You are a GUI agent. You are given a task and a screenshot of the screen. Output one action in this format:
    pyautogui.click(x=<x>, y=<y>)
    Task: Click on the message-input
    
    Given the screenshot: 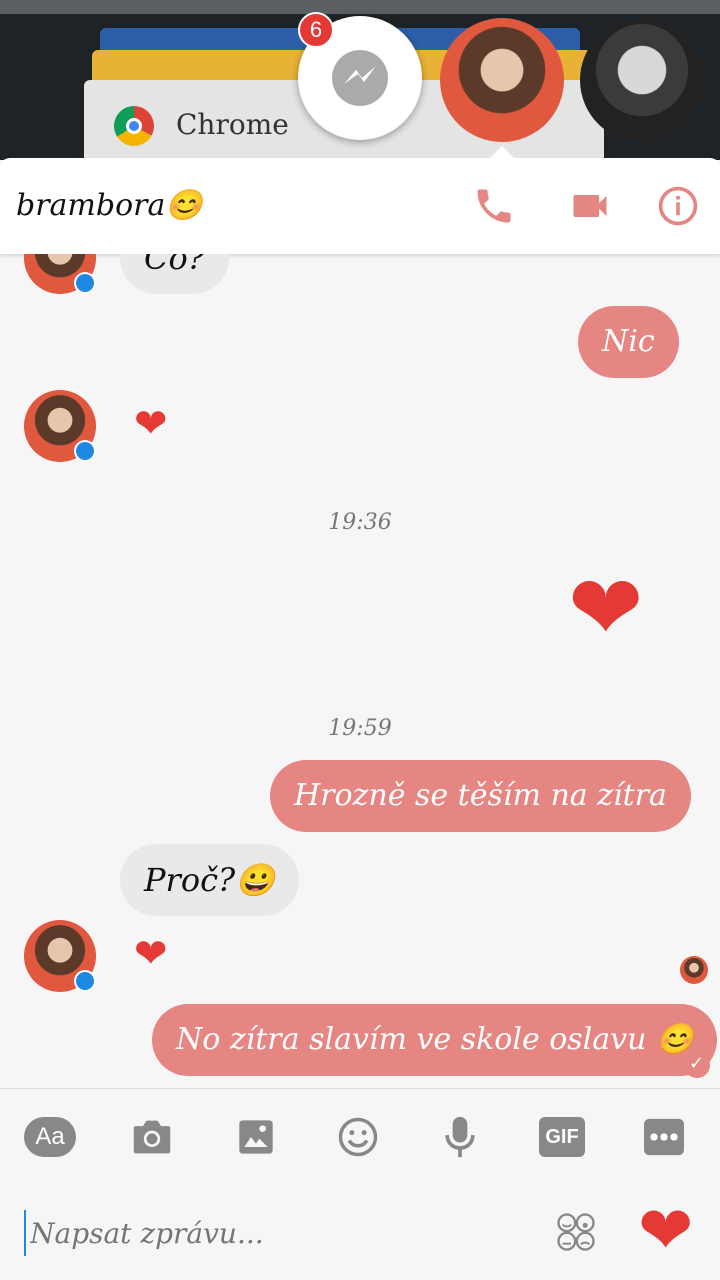 What is the action you would take?
    pyautogui.click(x=278, y=1233)
    